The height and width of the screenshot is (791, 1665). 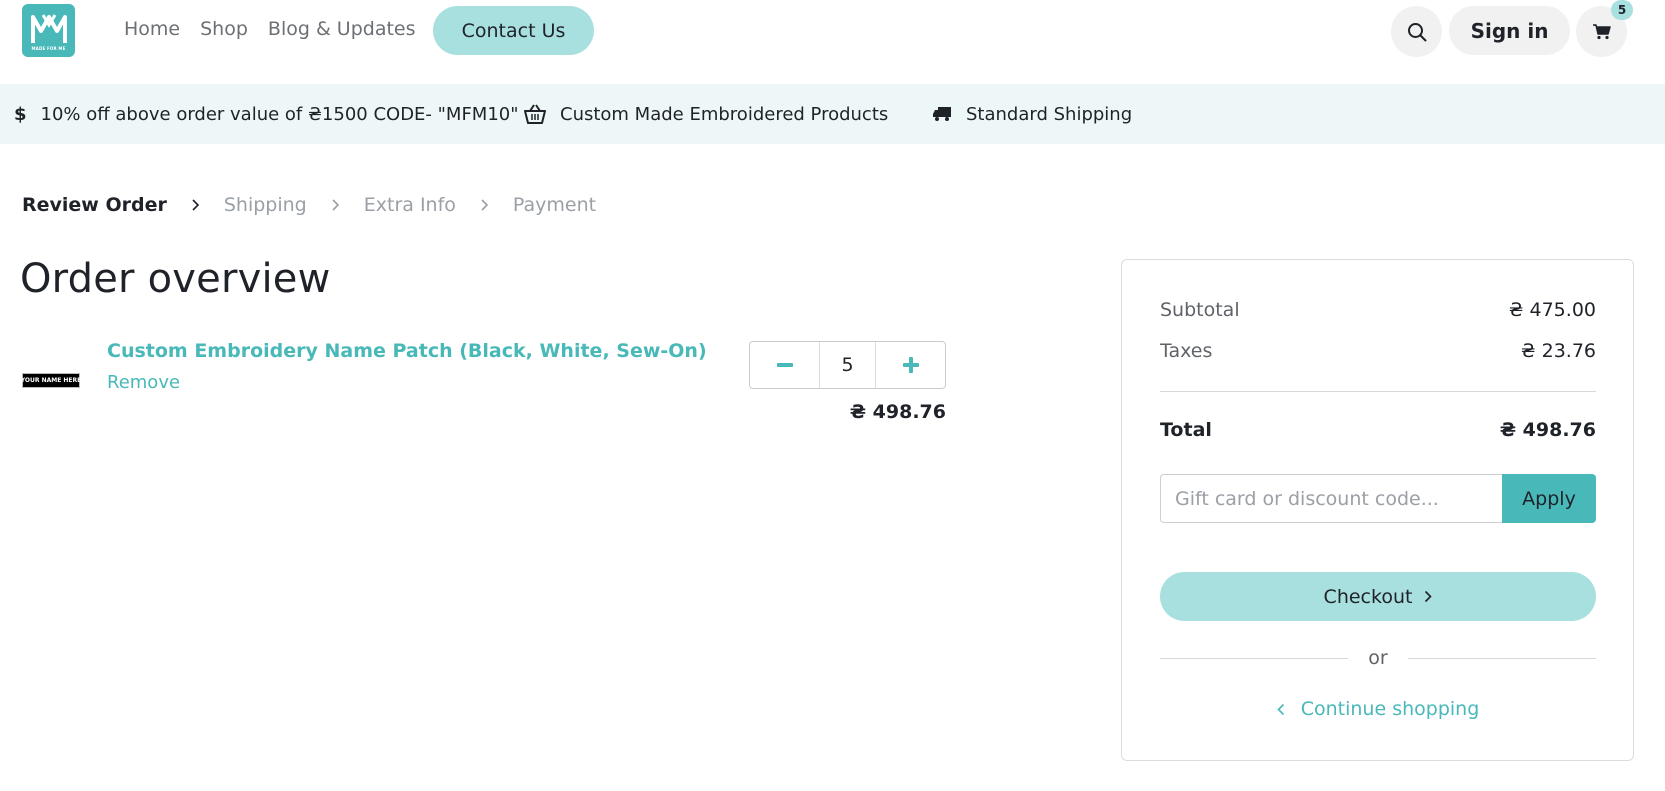 What do you see at coordinates (94, 205) in the screenshot?
I see `step-review-order: Review Order` at bounding box center [94, 205].